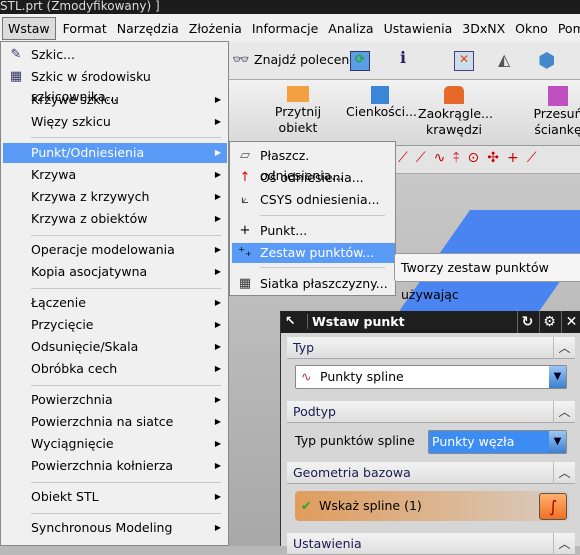 The height and width of the screenshot is (555, 580). I want to click on reset-icon: ↻, so click(527, 322).